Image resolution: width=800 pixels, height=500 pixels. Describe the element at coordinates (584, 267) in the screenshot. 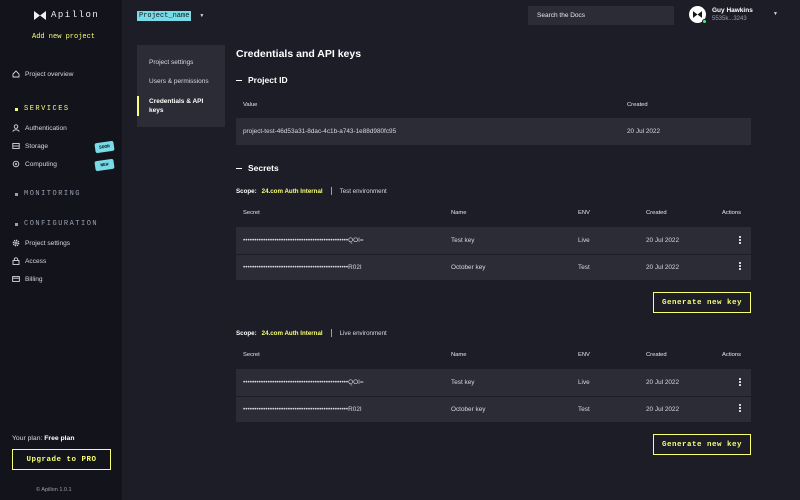

I see `key-env: Test` at that location.